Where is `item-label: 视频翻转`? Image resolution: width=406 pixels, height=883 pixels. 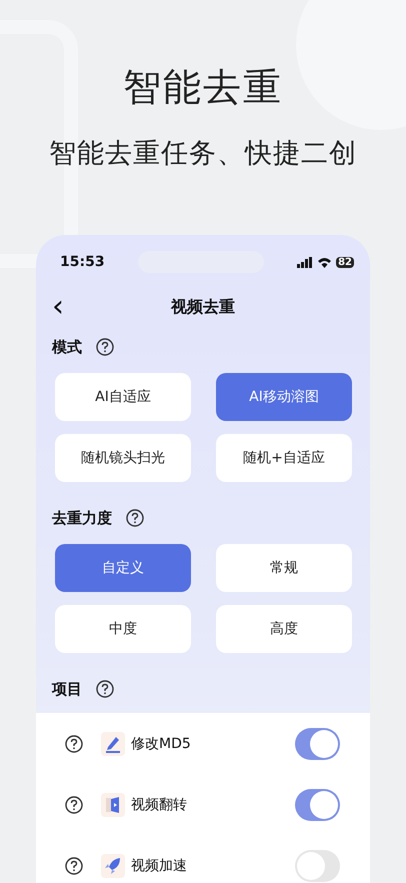
item-label: 视频翻转 is located at coordinates (159, 805).